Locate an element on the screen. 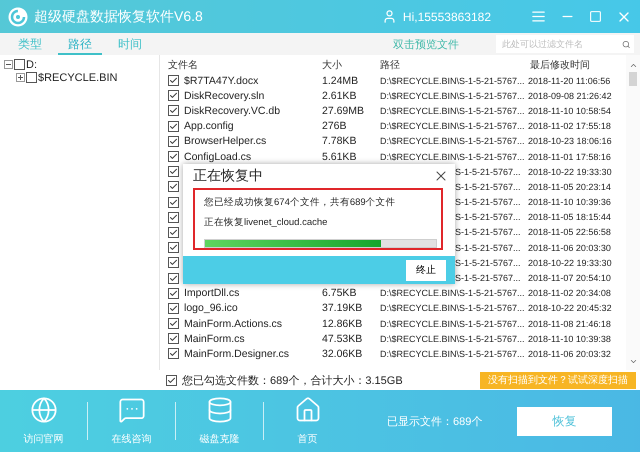 The height and width of the screenshot is (452, 640). file-size: 6.75KB is located at coordinates (339, 293).